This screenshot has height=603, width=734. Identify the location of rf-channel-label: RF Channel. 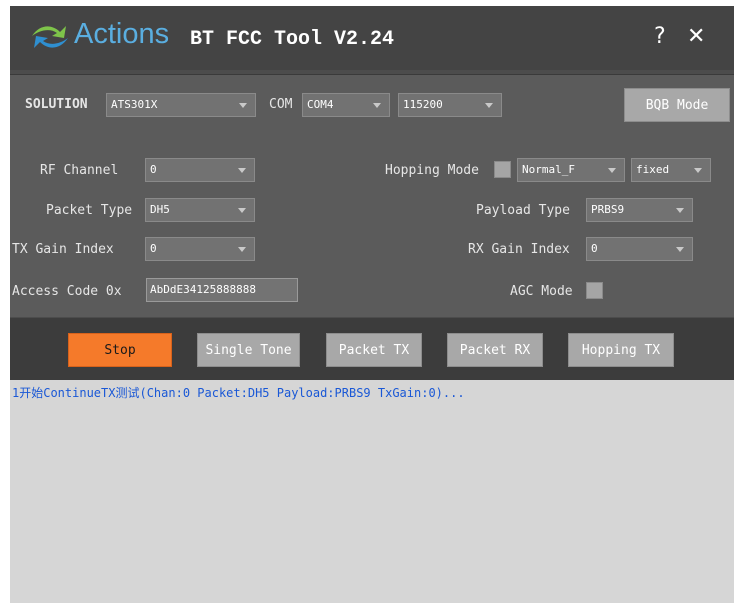
(79, 170).